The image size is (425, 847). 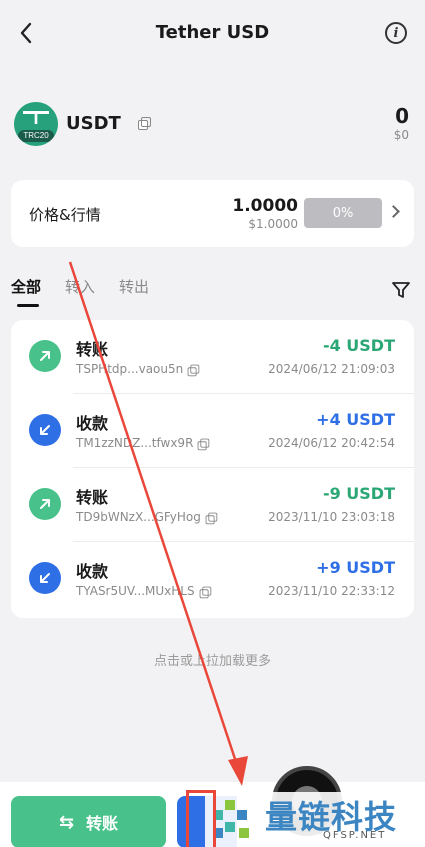 What do you see at coordinates (212, 124) in the screenshot?
I see `token-summary: T TRC20 USDT 0 $0` at bounding box center [212, 124].